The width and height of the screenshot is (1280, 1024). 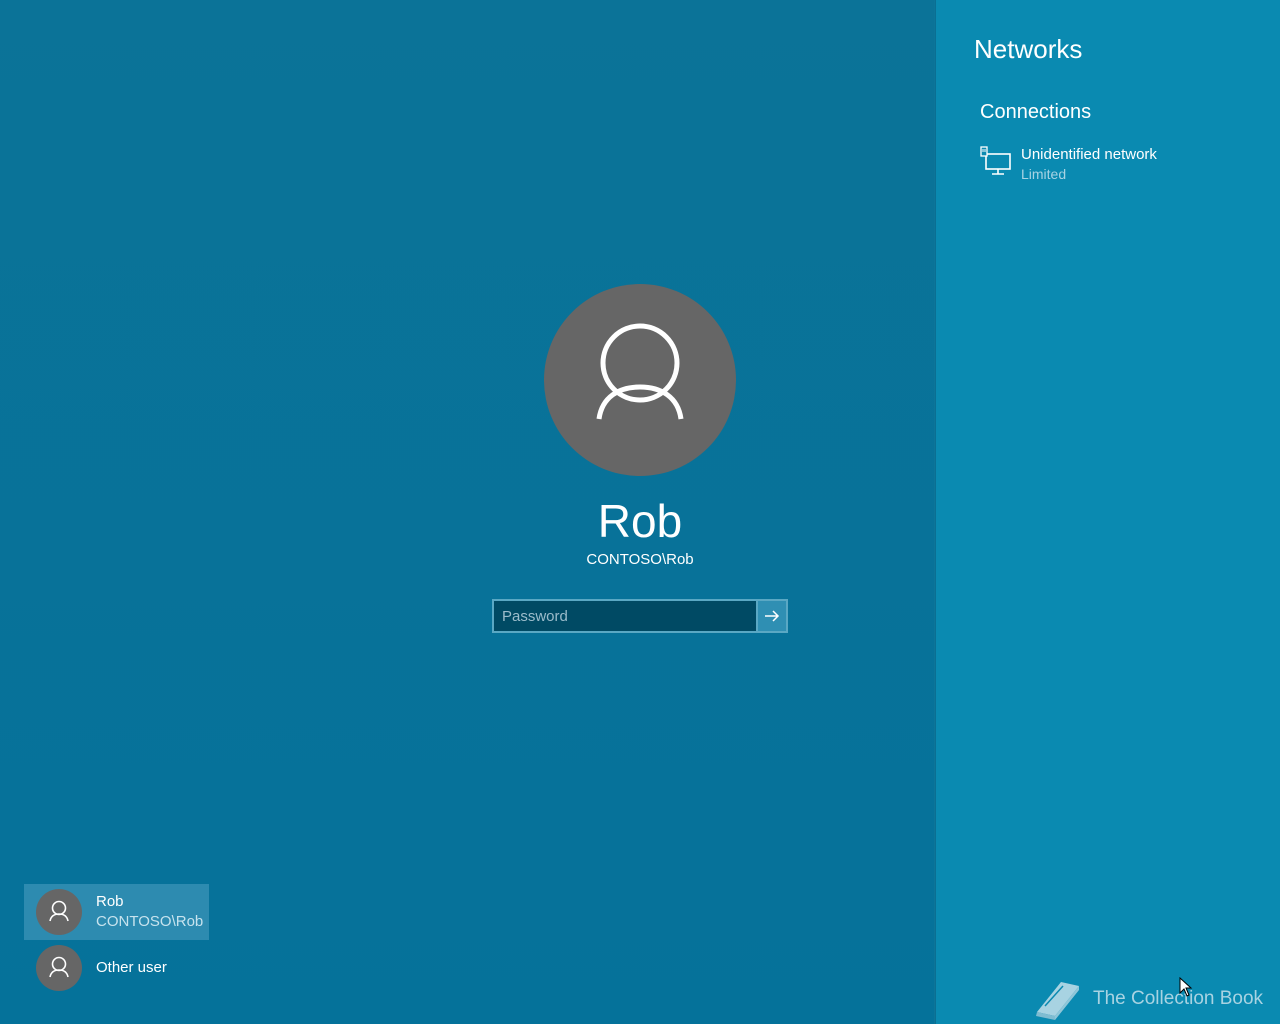 I want to click on user-tile-other: Other user, so click(x=116, y=968).